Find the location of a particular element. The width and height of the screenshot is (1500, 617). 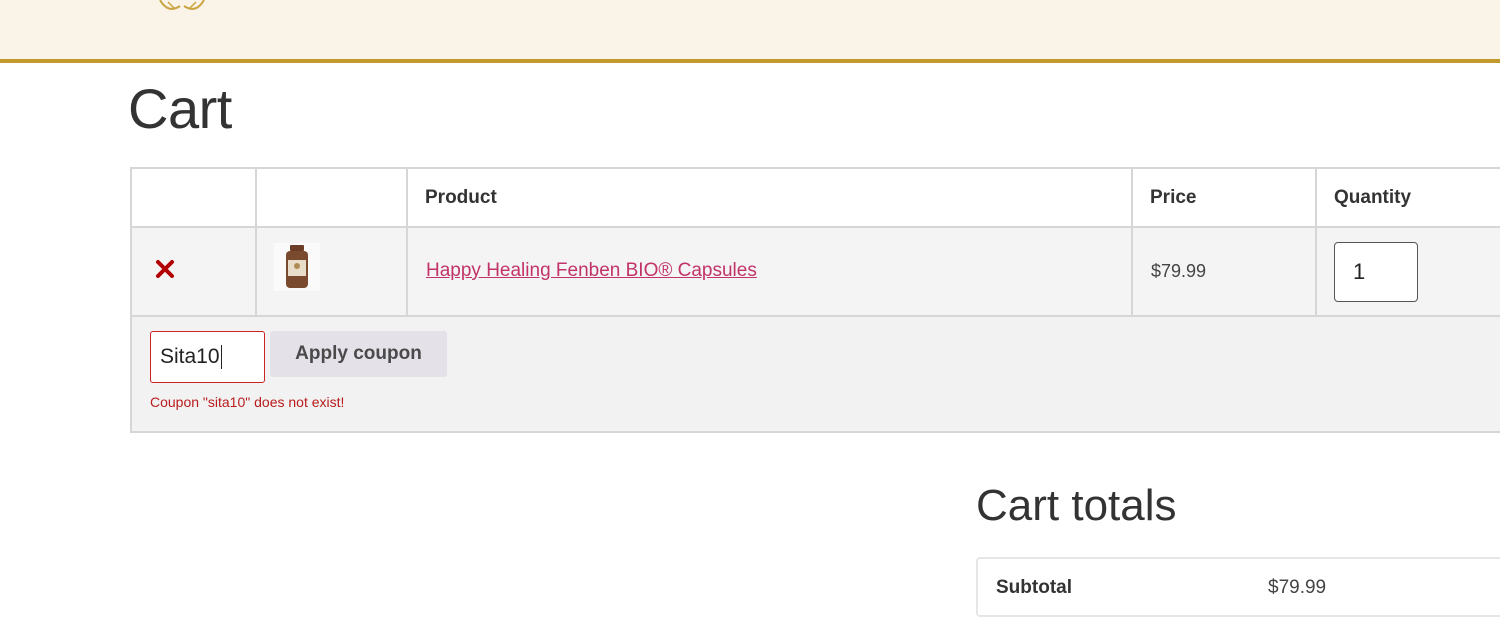

product-thumbnail is located at coordinates (297, 267).